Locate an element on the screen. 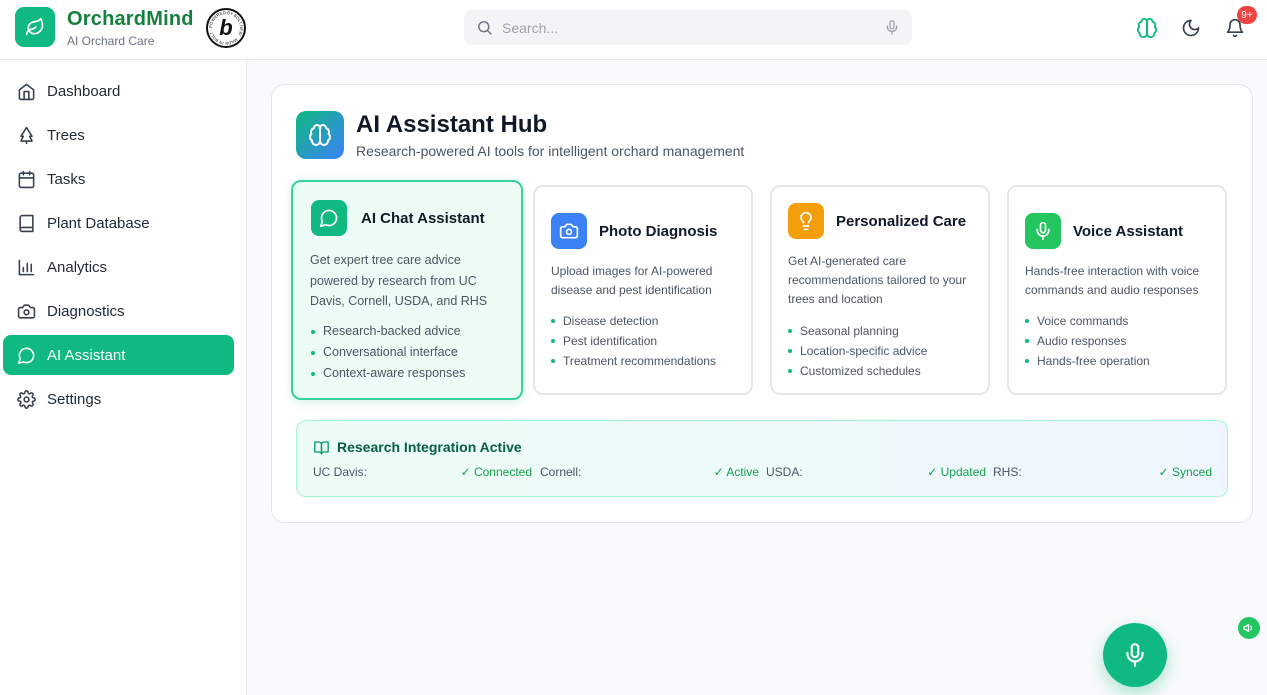 The width and height of the screenshot is (1267, 695). sidebar-item-plant-database: Plant Database is located at coordinates (118, 223).